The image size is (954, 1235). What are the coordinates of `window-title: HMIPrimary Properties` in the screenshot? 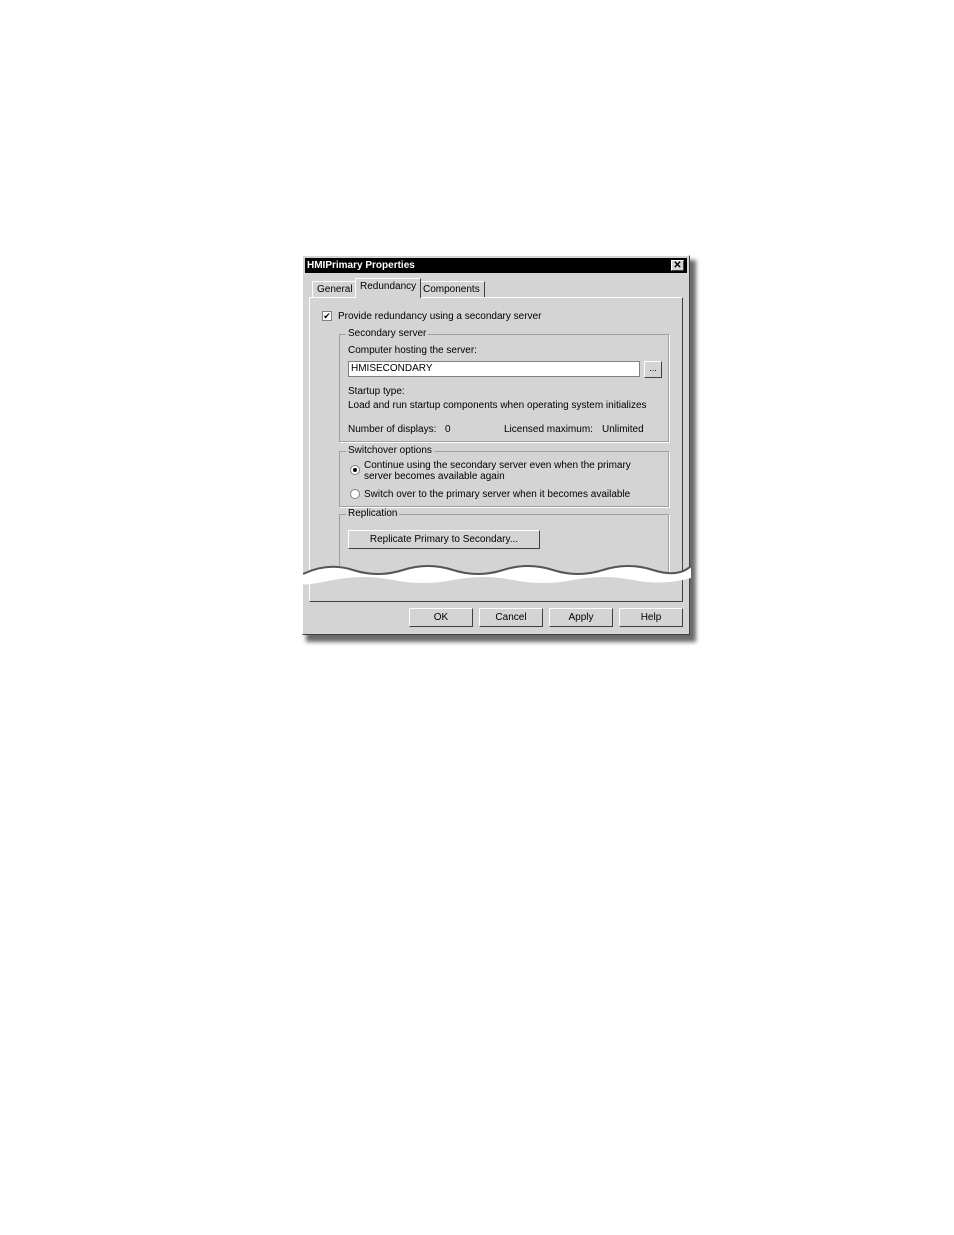 It's located at (361, 265).